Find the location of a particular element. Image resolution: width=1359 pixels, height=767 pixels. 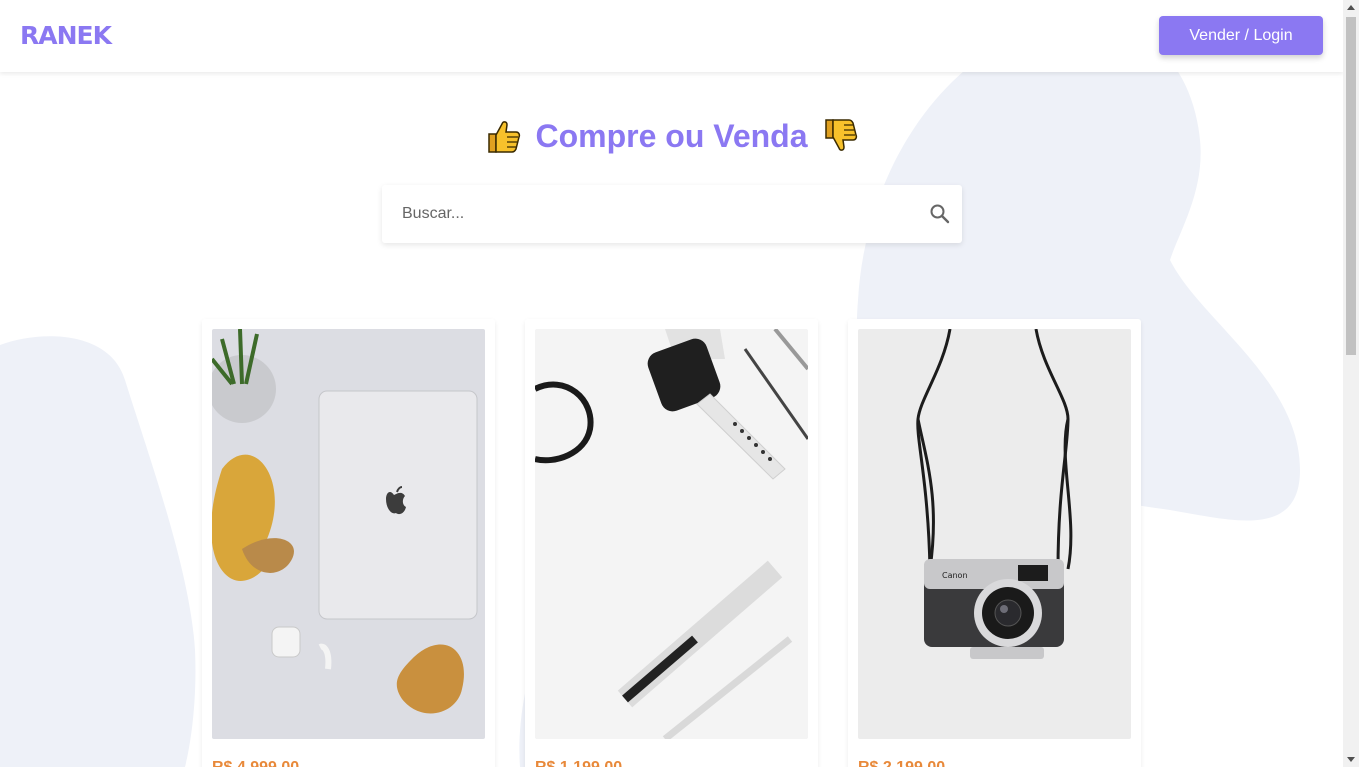

product-photo-smartwatch is located at coordinates (671, 534).